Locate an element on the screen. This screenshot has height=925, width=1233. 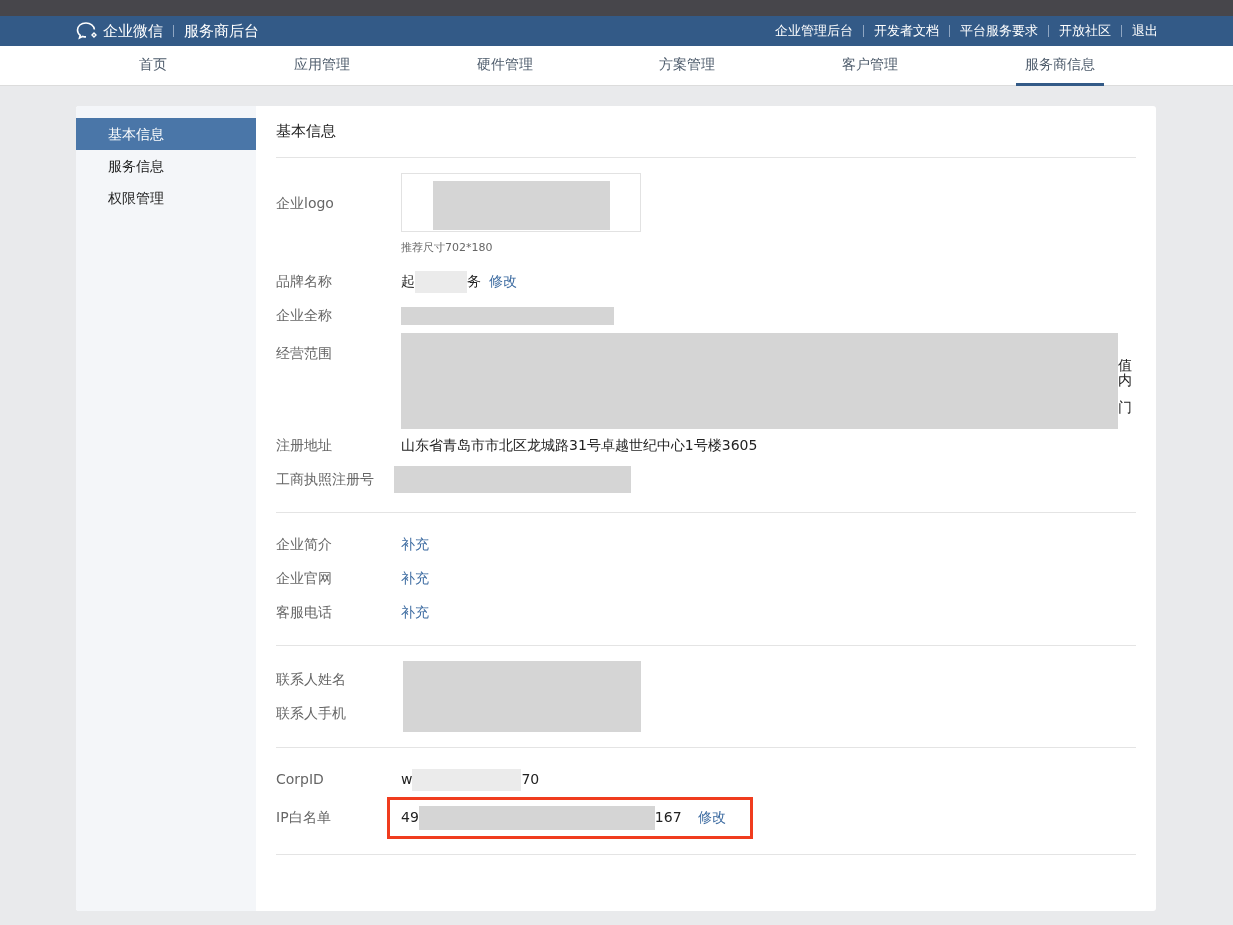
value-text: 起 is located at coordinates (408, 281).